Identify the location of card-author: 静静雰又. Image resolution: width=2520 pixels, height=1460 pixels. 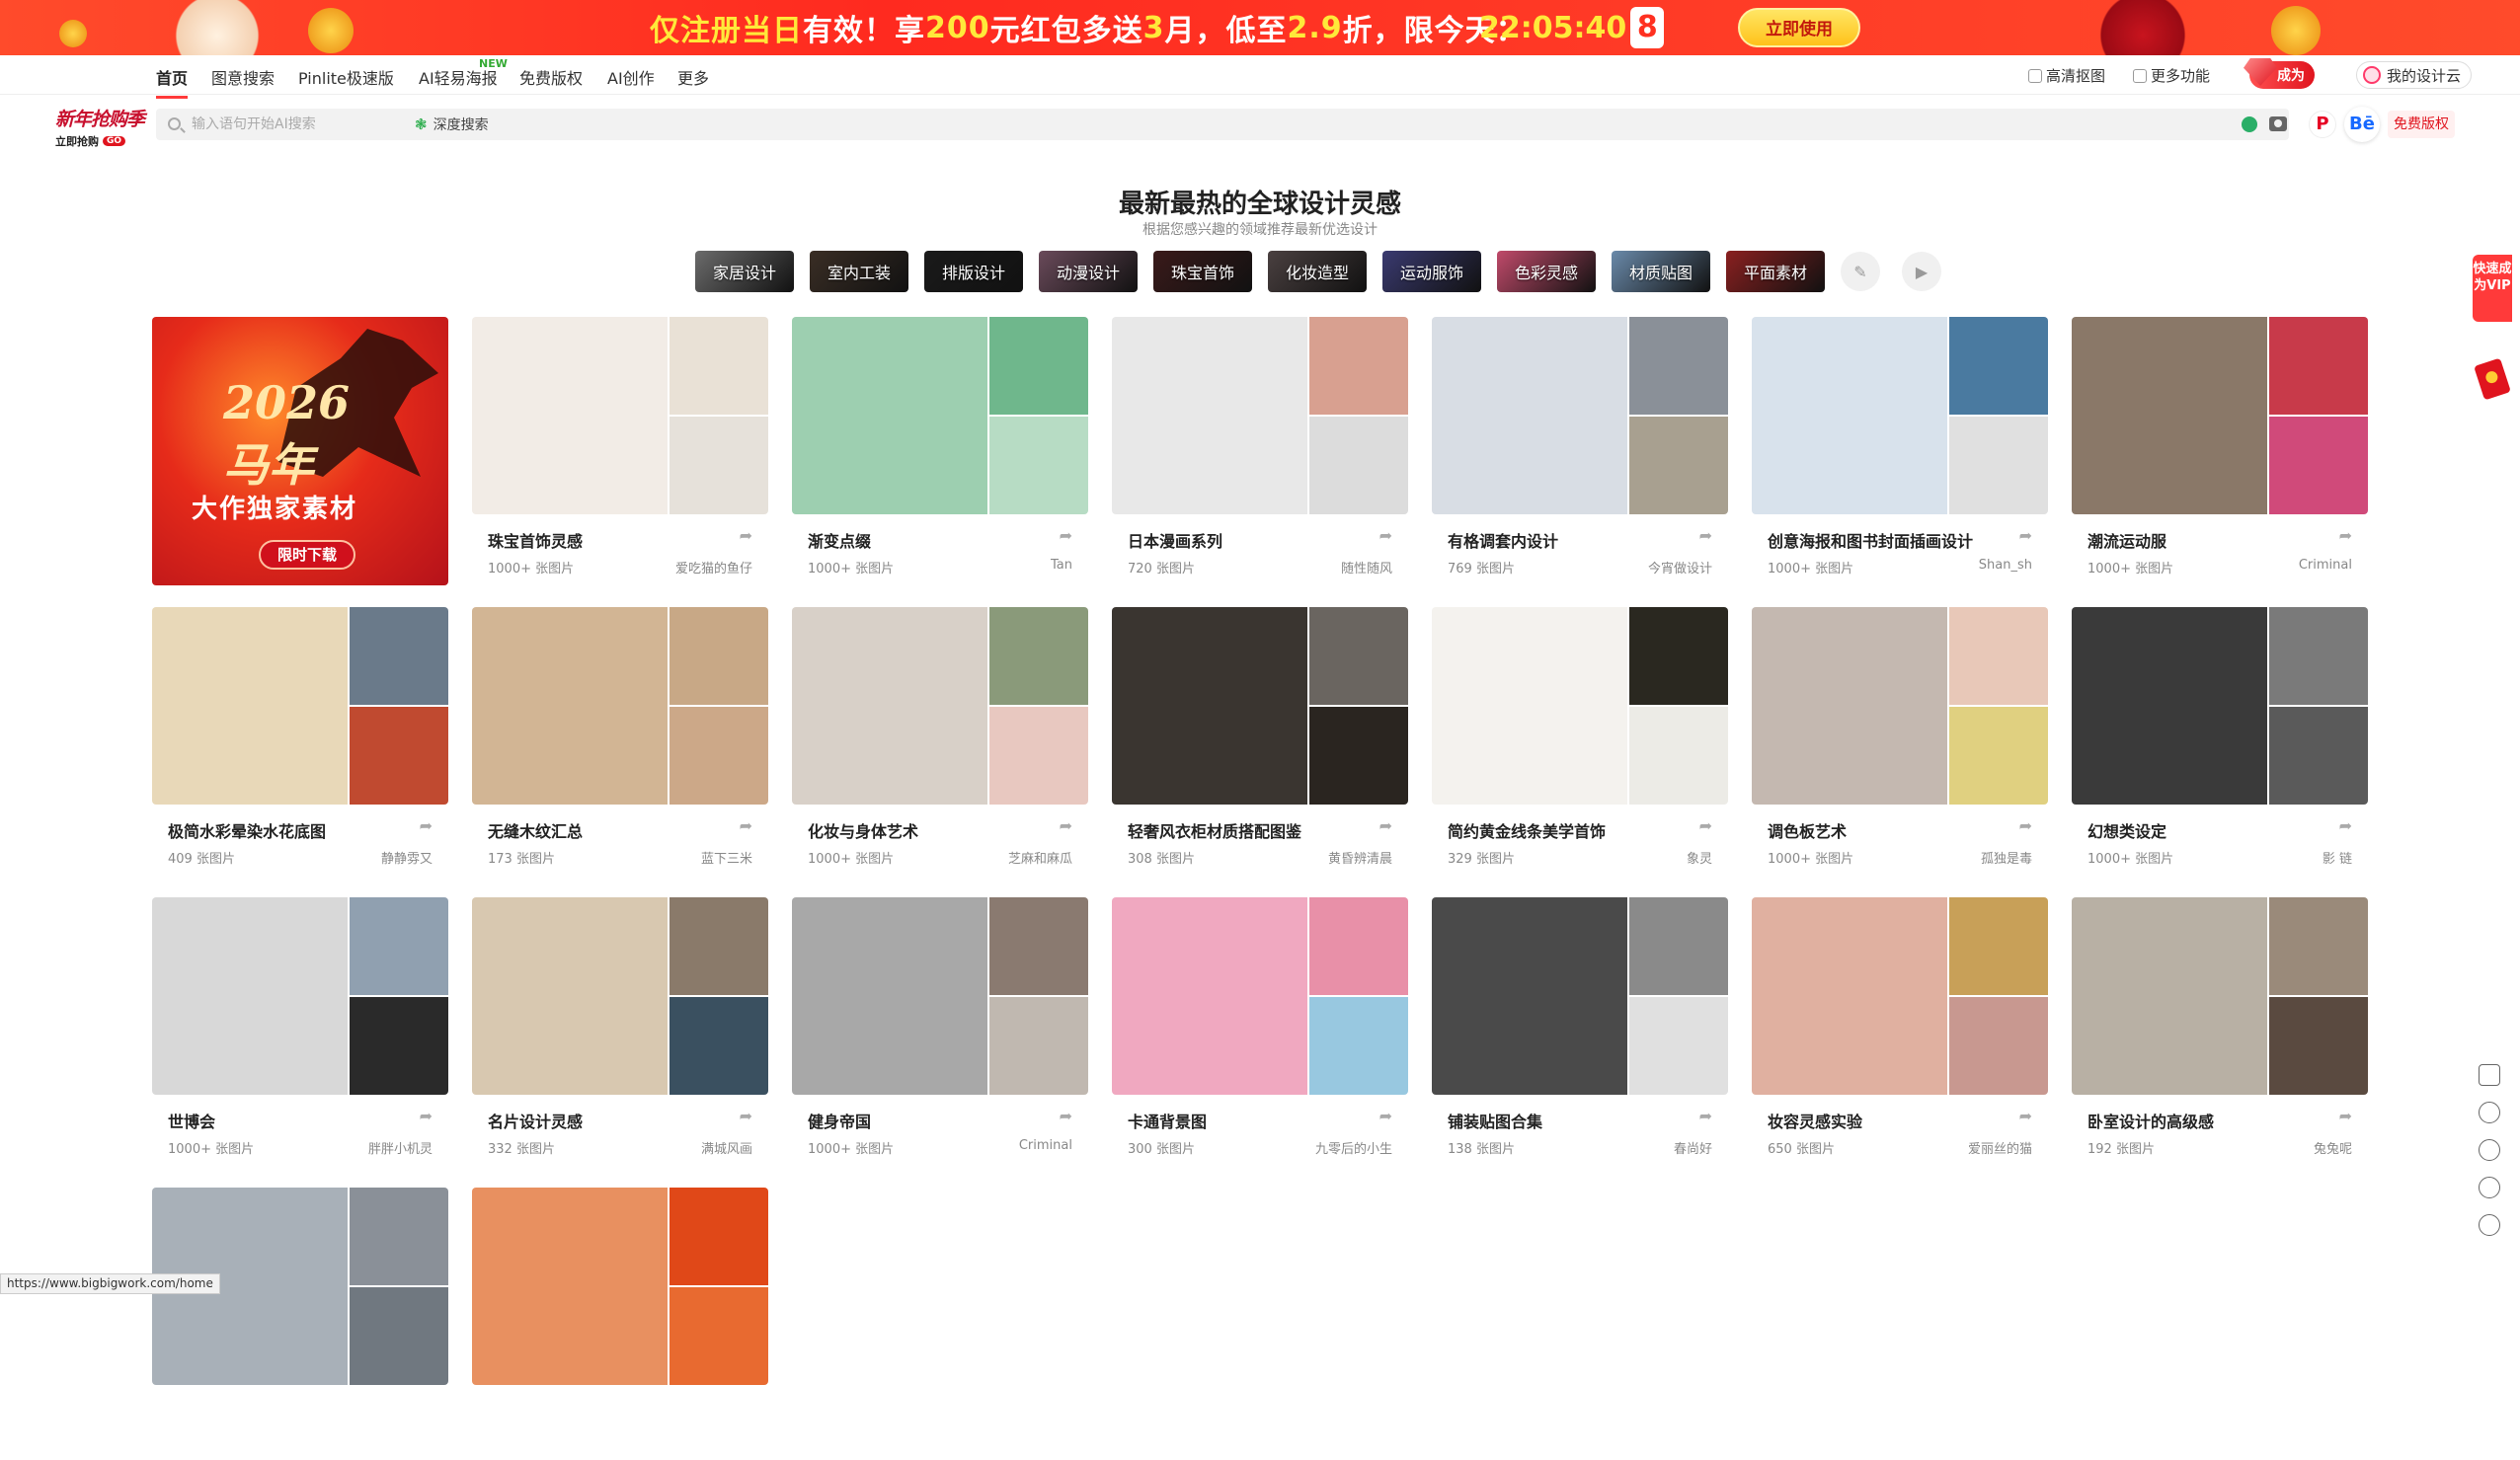
(407, 858).